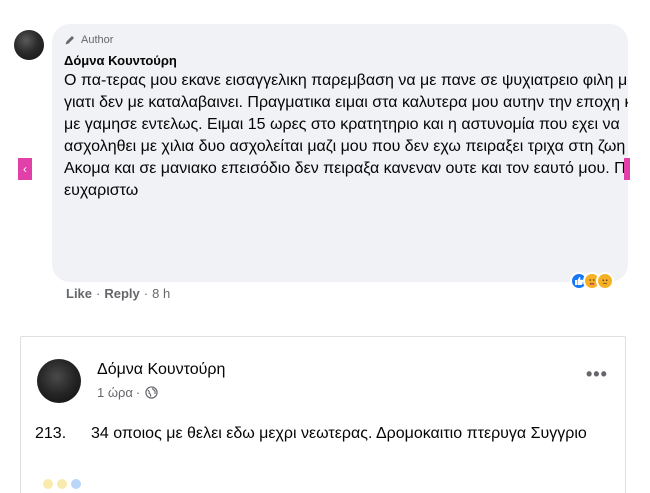 Image resolution: width=650 pixels, height=493 pixels. Describe the element at coordinates (121, 293) in the screenshot. I see `reply-link: Reply` at that location.